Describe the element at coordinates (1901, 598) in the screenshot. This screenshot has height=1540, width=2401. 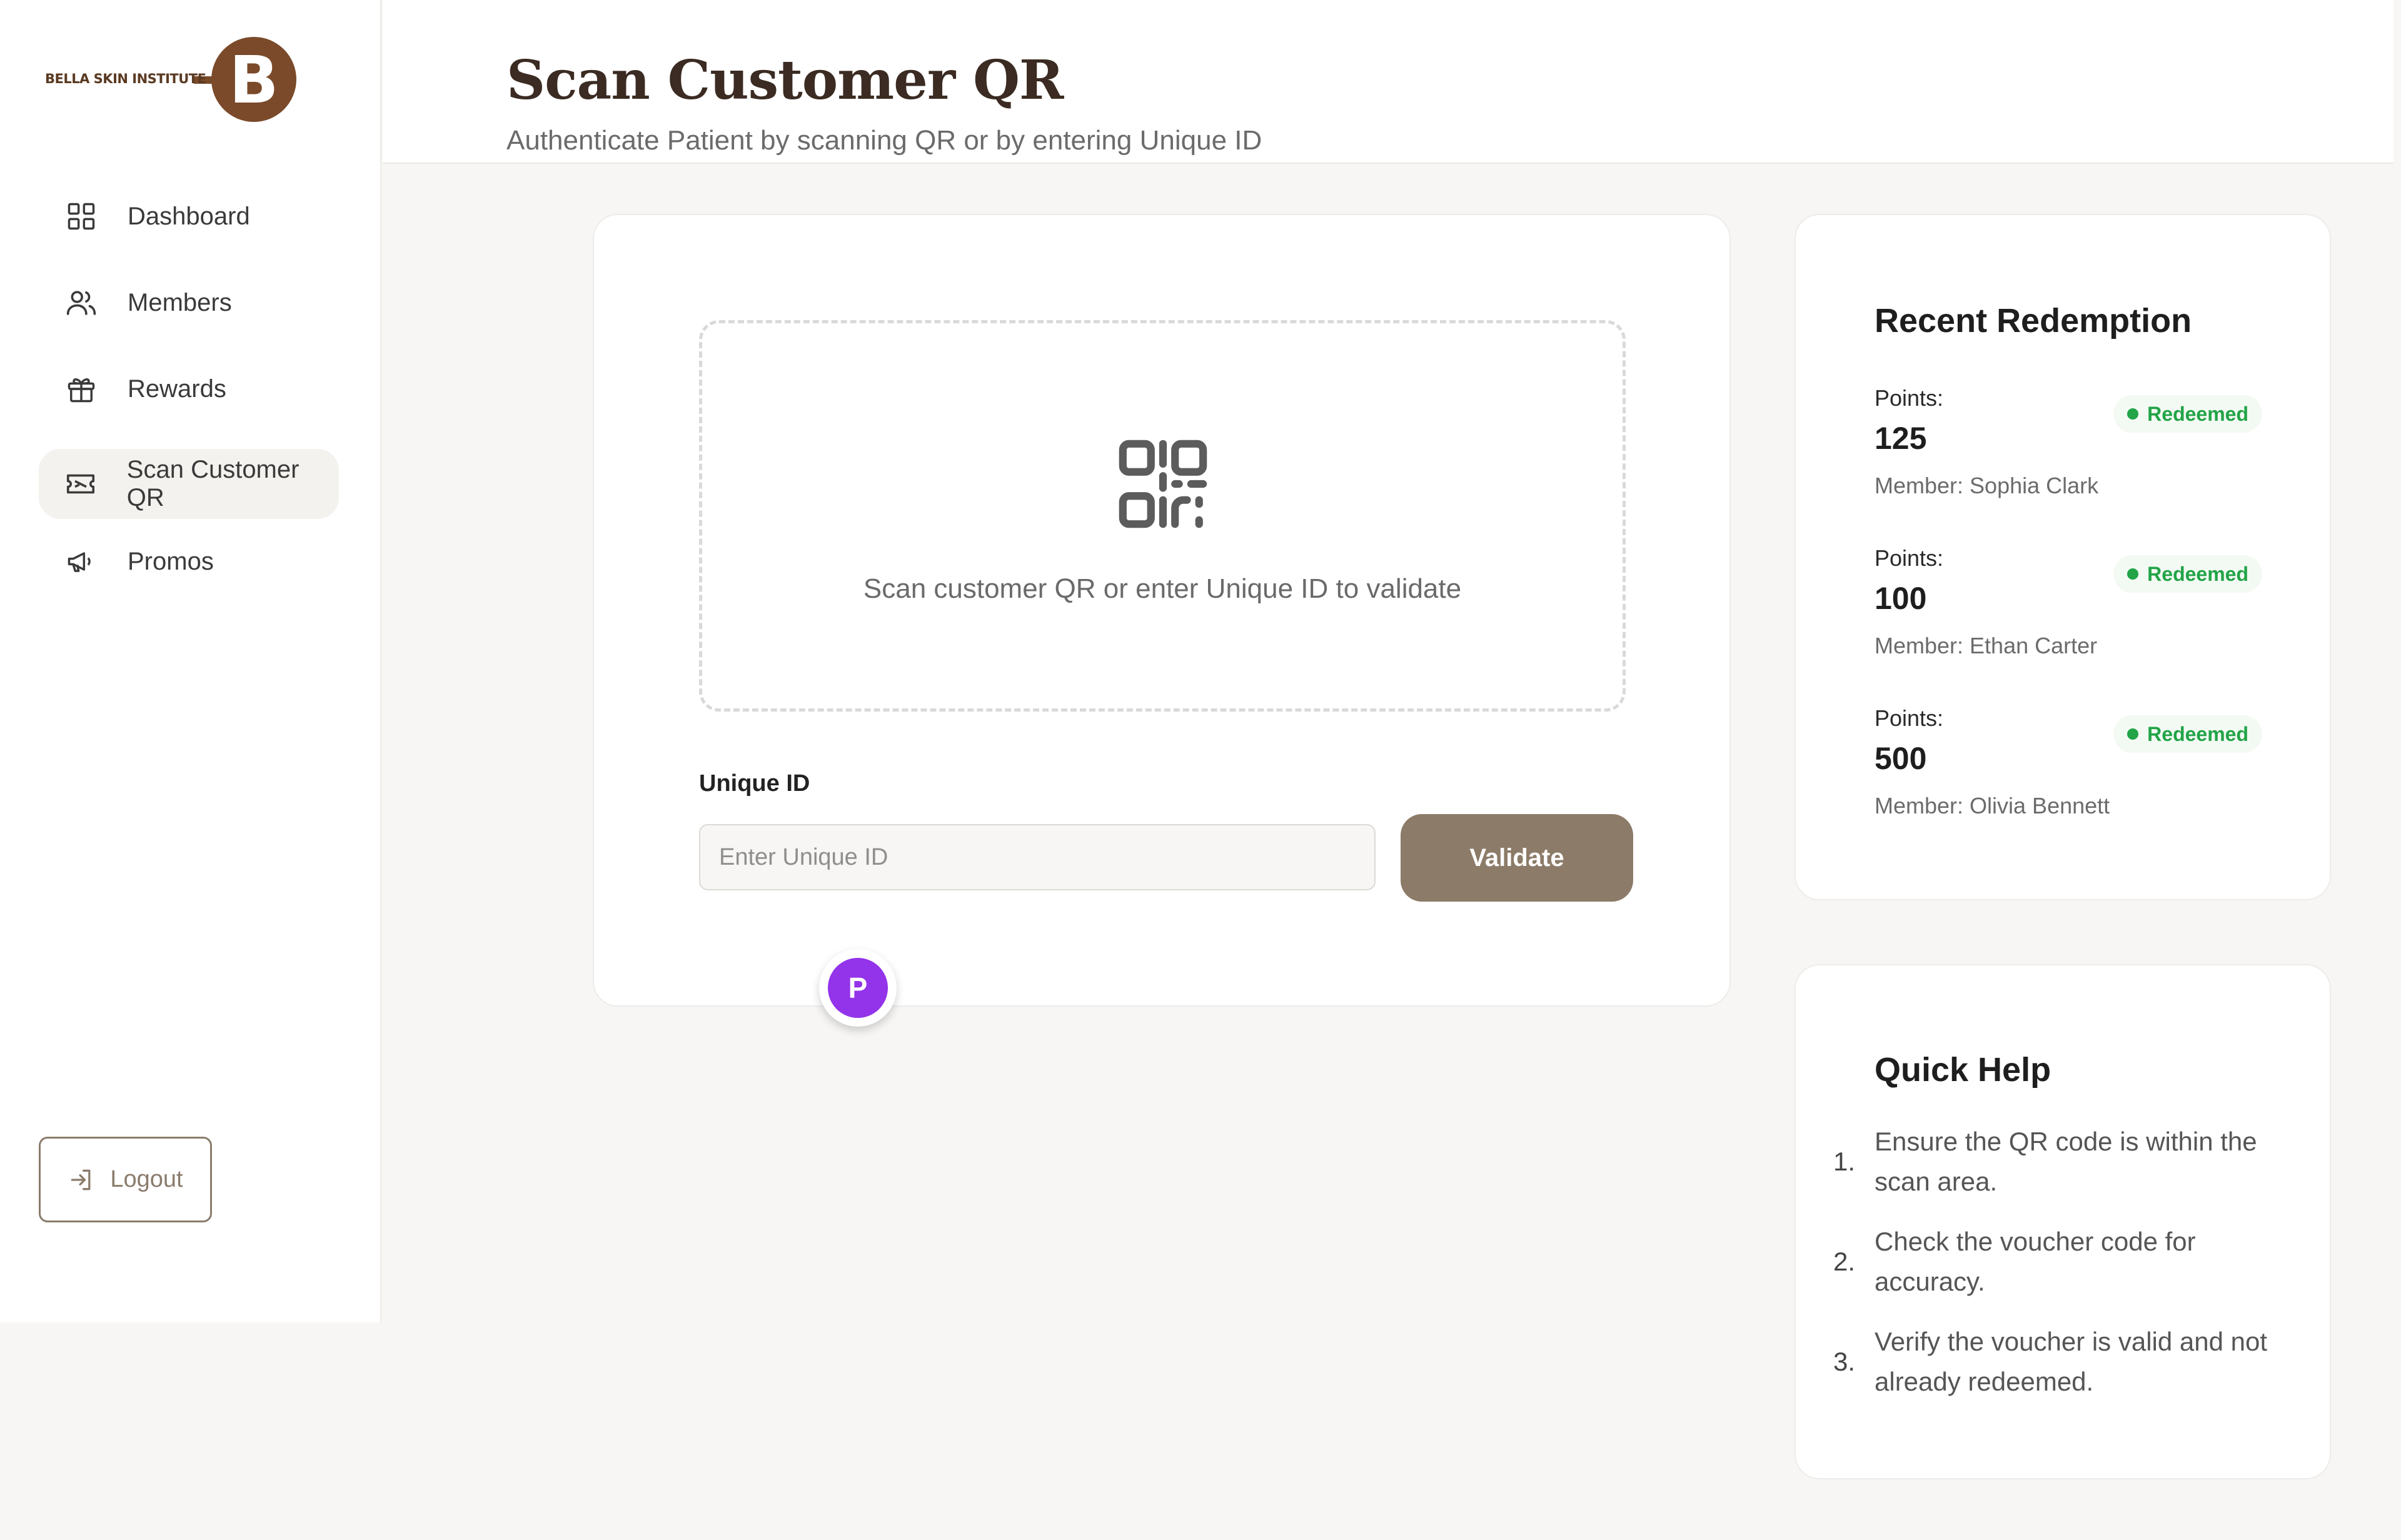
I see `points-value: 100` at that location.